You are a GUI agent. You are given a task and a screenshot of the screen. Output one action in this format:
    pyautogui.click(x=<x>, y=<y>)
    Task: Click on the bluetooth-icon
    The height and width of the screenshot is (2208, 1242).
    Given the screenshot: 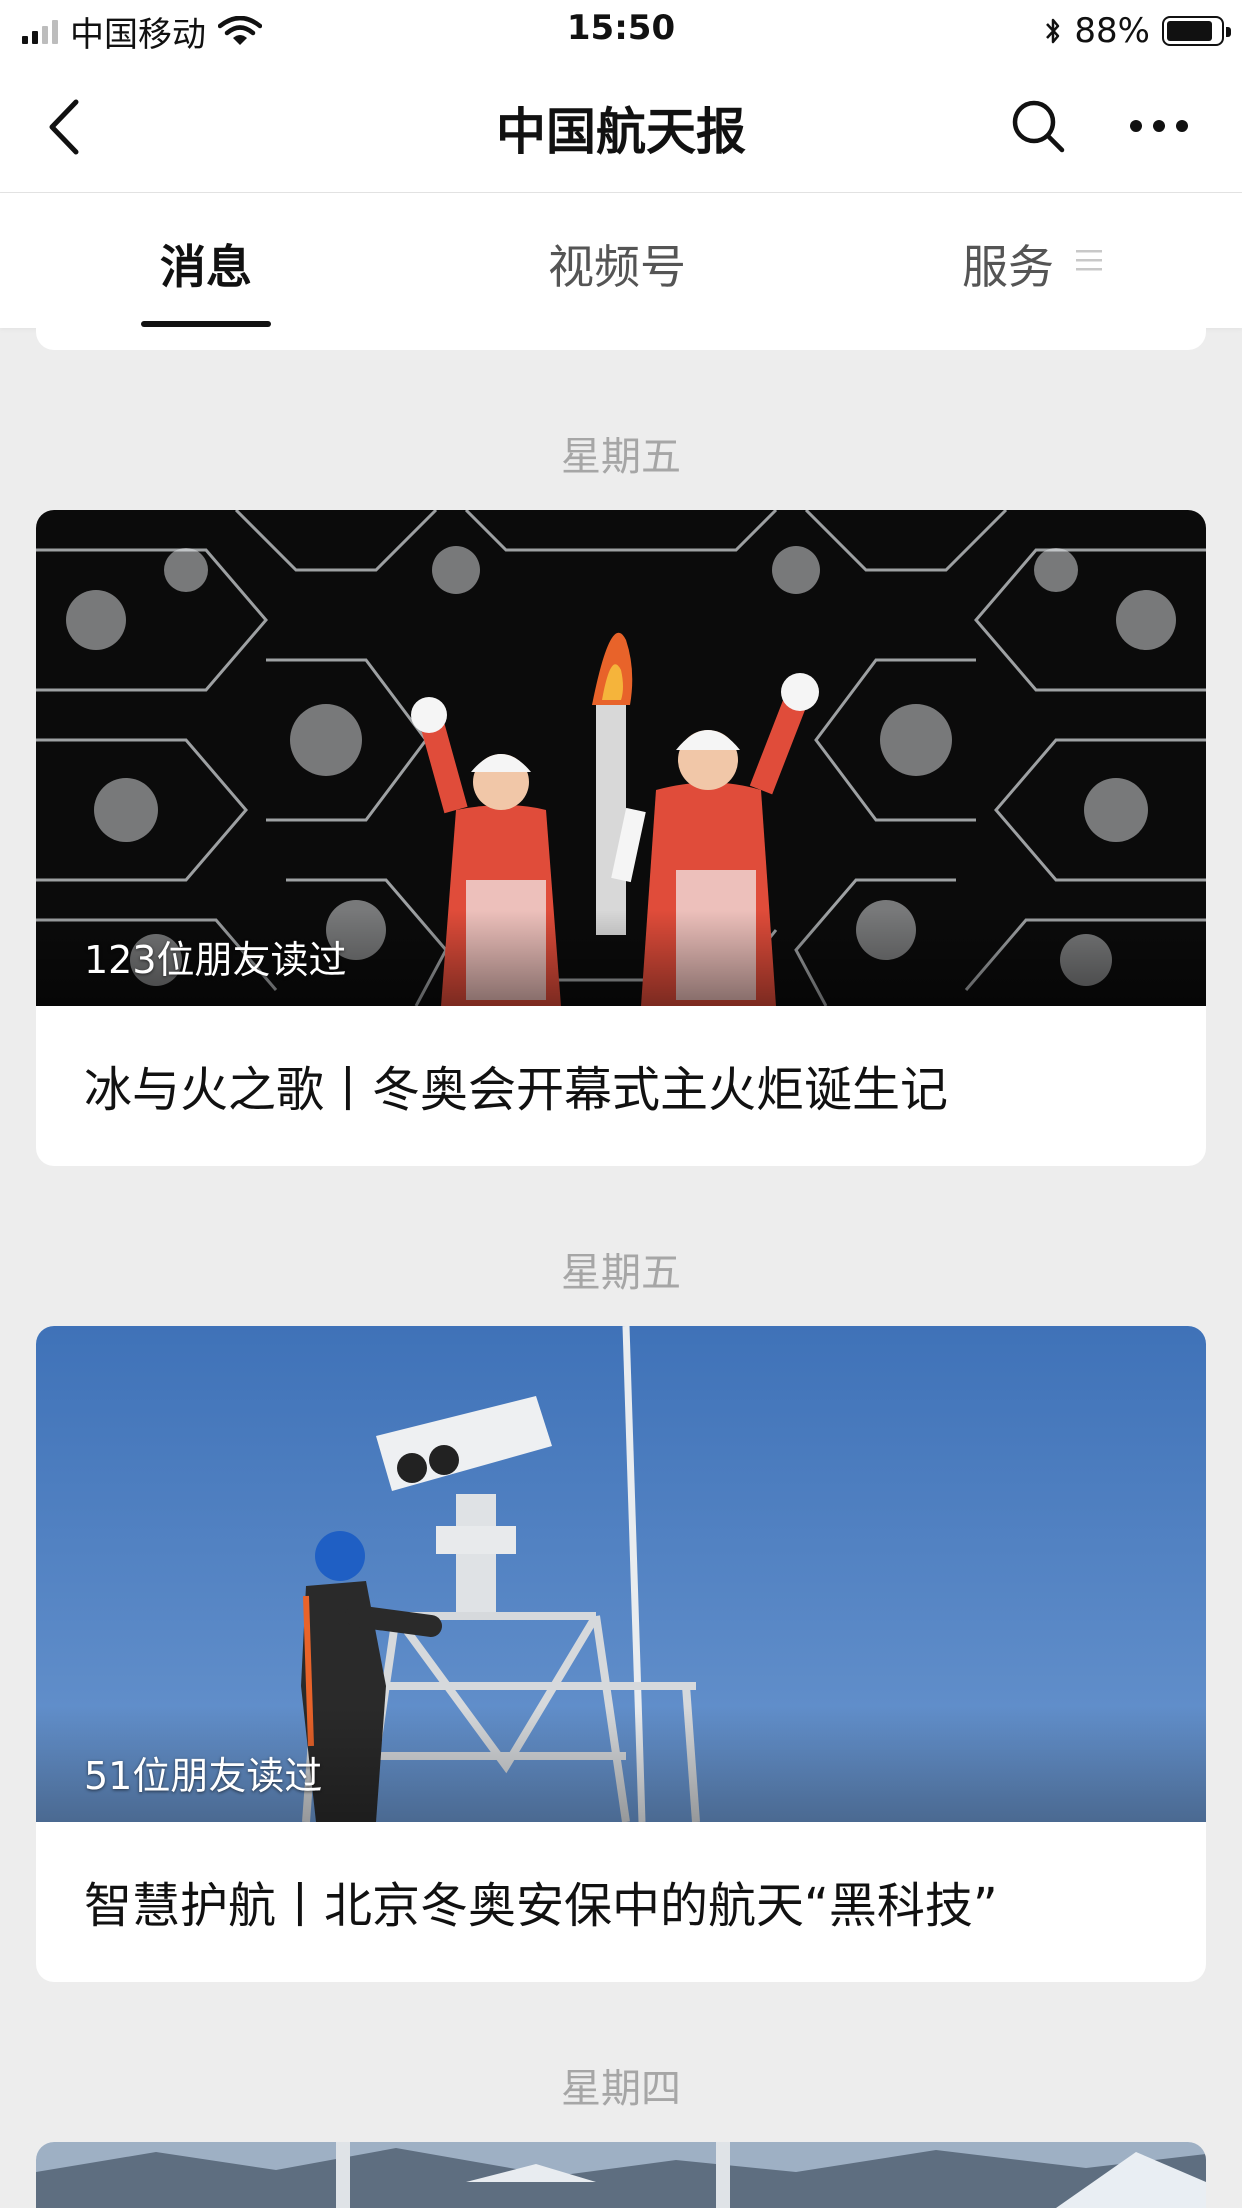 What is the action you would take?
    pyautogui.click(x=1053, y=31)
    